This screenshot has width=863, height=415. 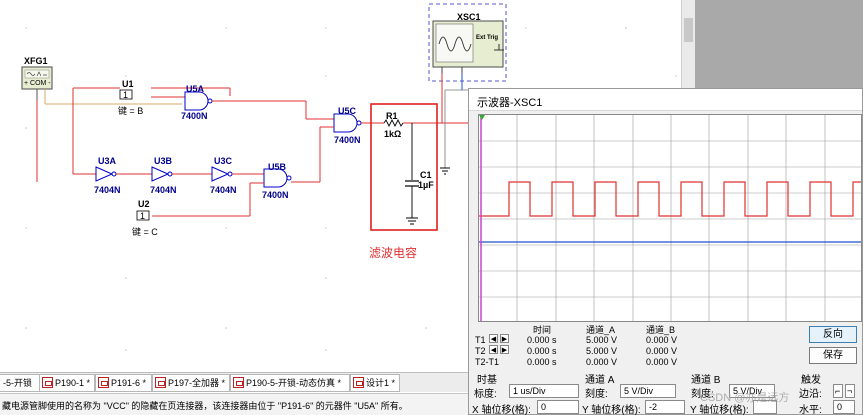 I want to click on channel-a-scale-label: 刻度:, so click(x=596, y=394).